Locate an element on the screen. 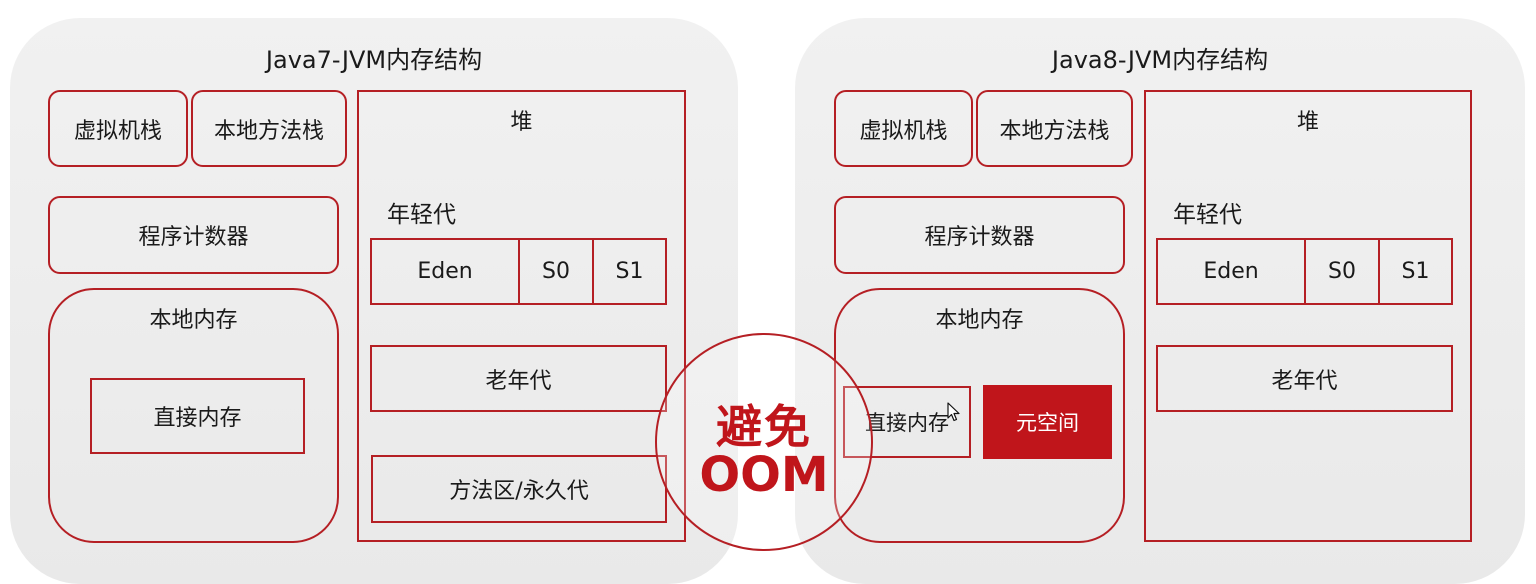 The height and width of the screenshot is (584, 1536). java8-s0: S0 is located at coordinates (1343, 271).